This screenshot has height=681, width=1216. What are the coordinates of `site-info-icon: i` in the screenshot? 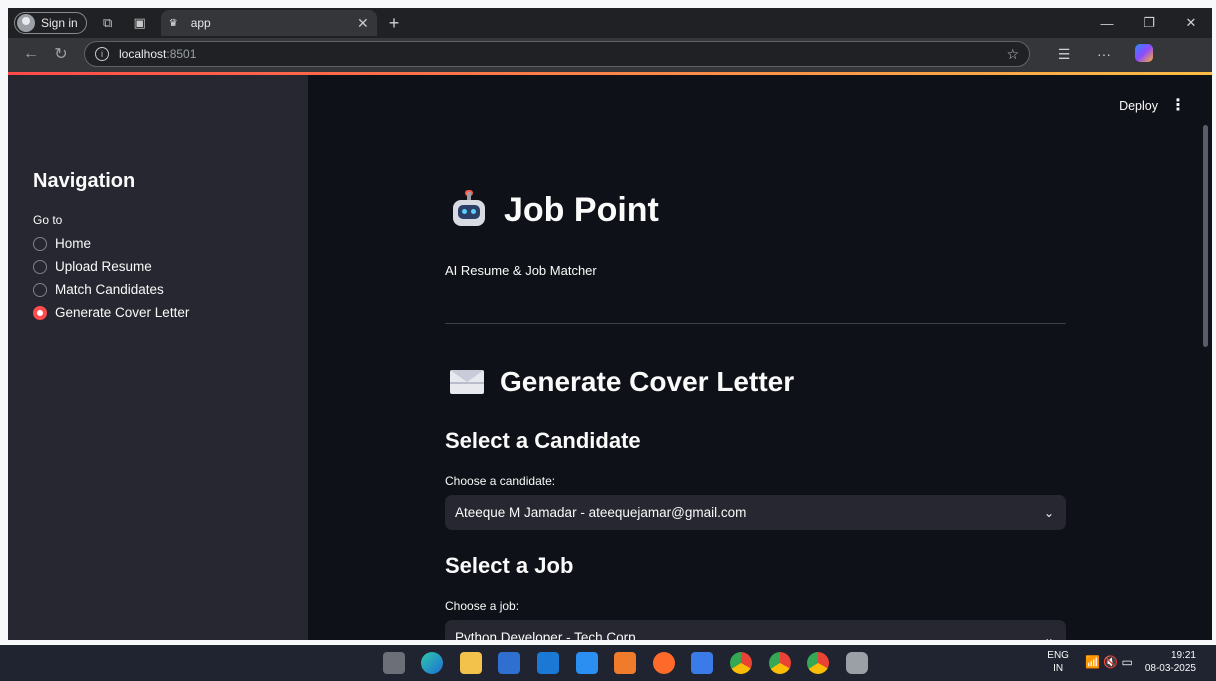 It's located at (102, 54).